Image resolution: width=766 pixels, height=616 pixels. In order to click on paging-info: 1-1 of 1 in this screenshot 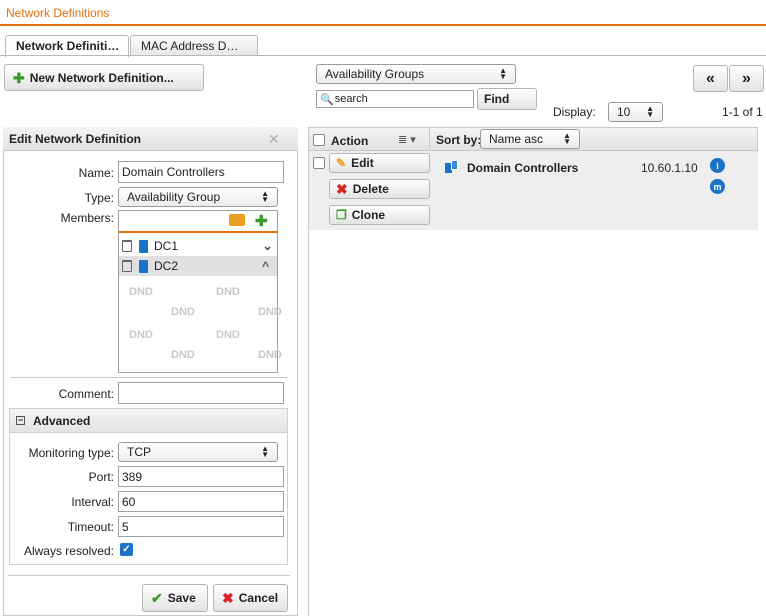, I will do `click(742, 112)`.